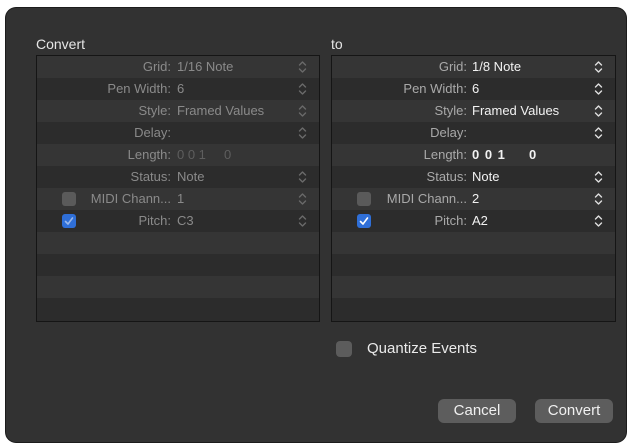 The image size is (630, 448). What do you see at coordinates (181, 198) in the screenshot?
I see `midi-channel-value: 1` at bounding box center [181, 198].